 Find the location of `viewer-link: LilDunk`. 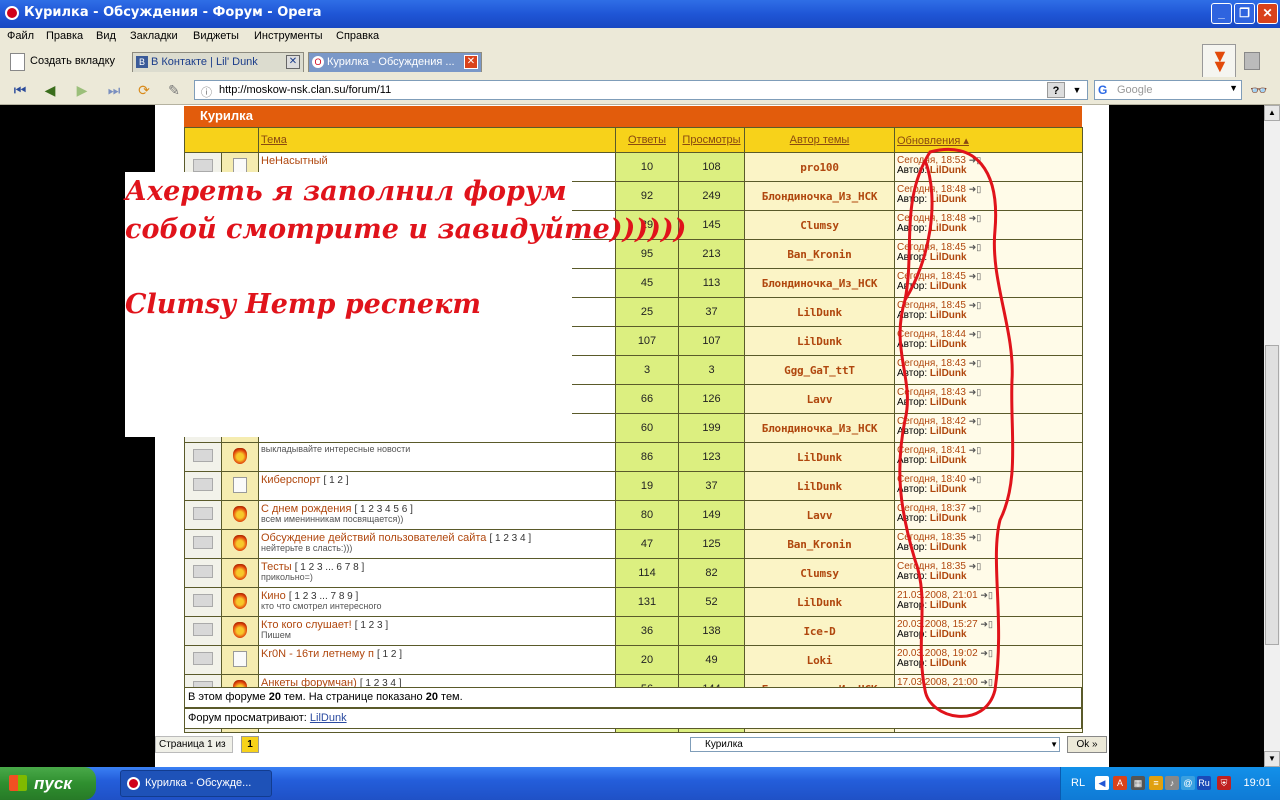

viewer-link: LilDunk is located at coordinates (328, 718).